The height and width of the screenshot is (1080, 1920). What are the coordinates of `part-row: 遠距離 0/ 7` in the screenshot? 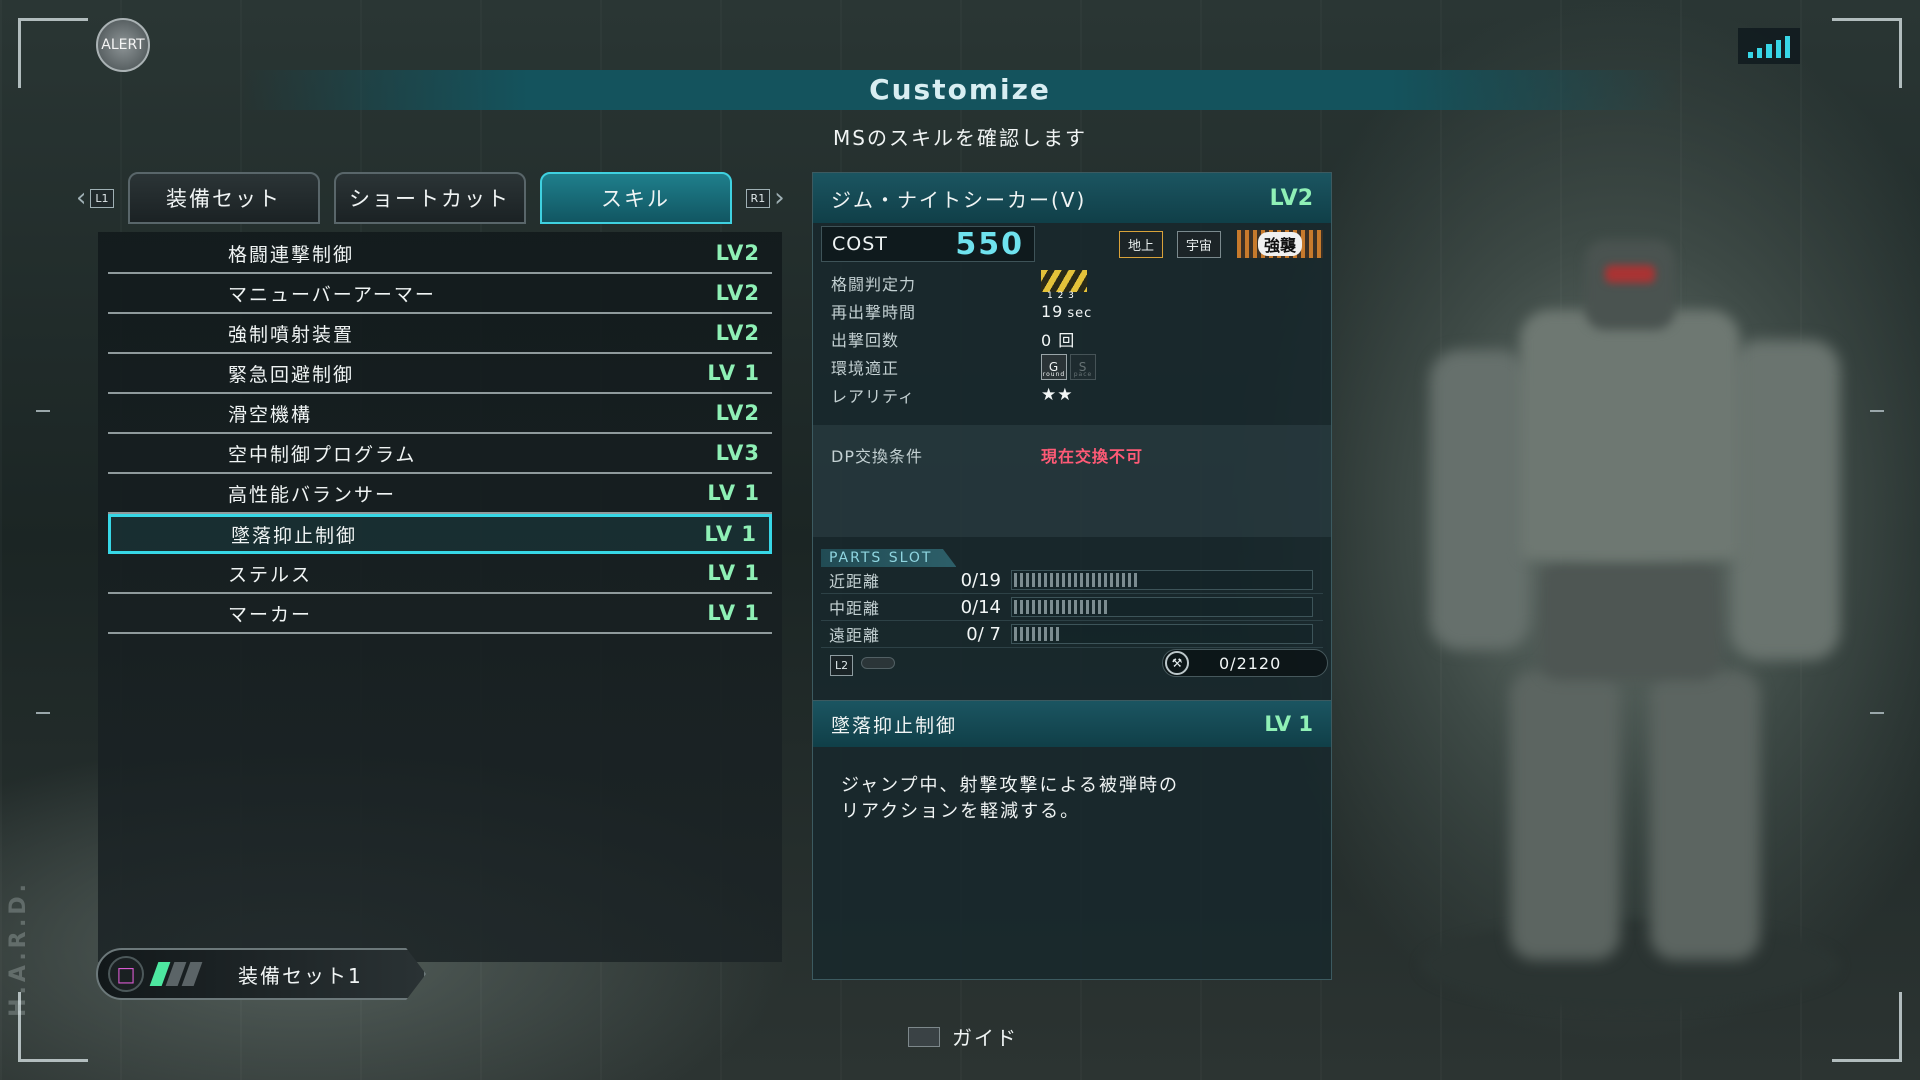 It's located at (1072, 634).